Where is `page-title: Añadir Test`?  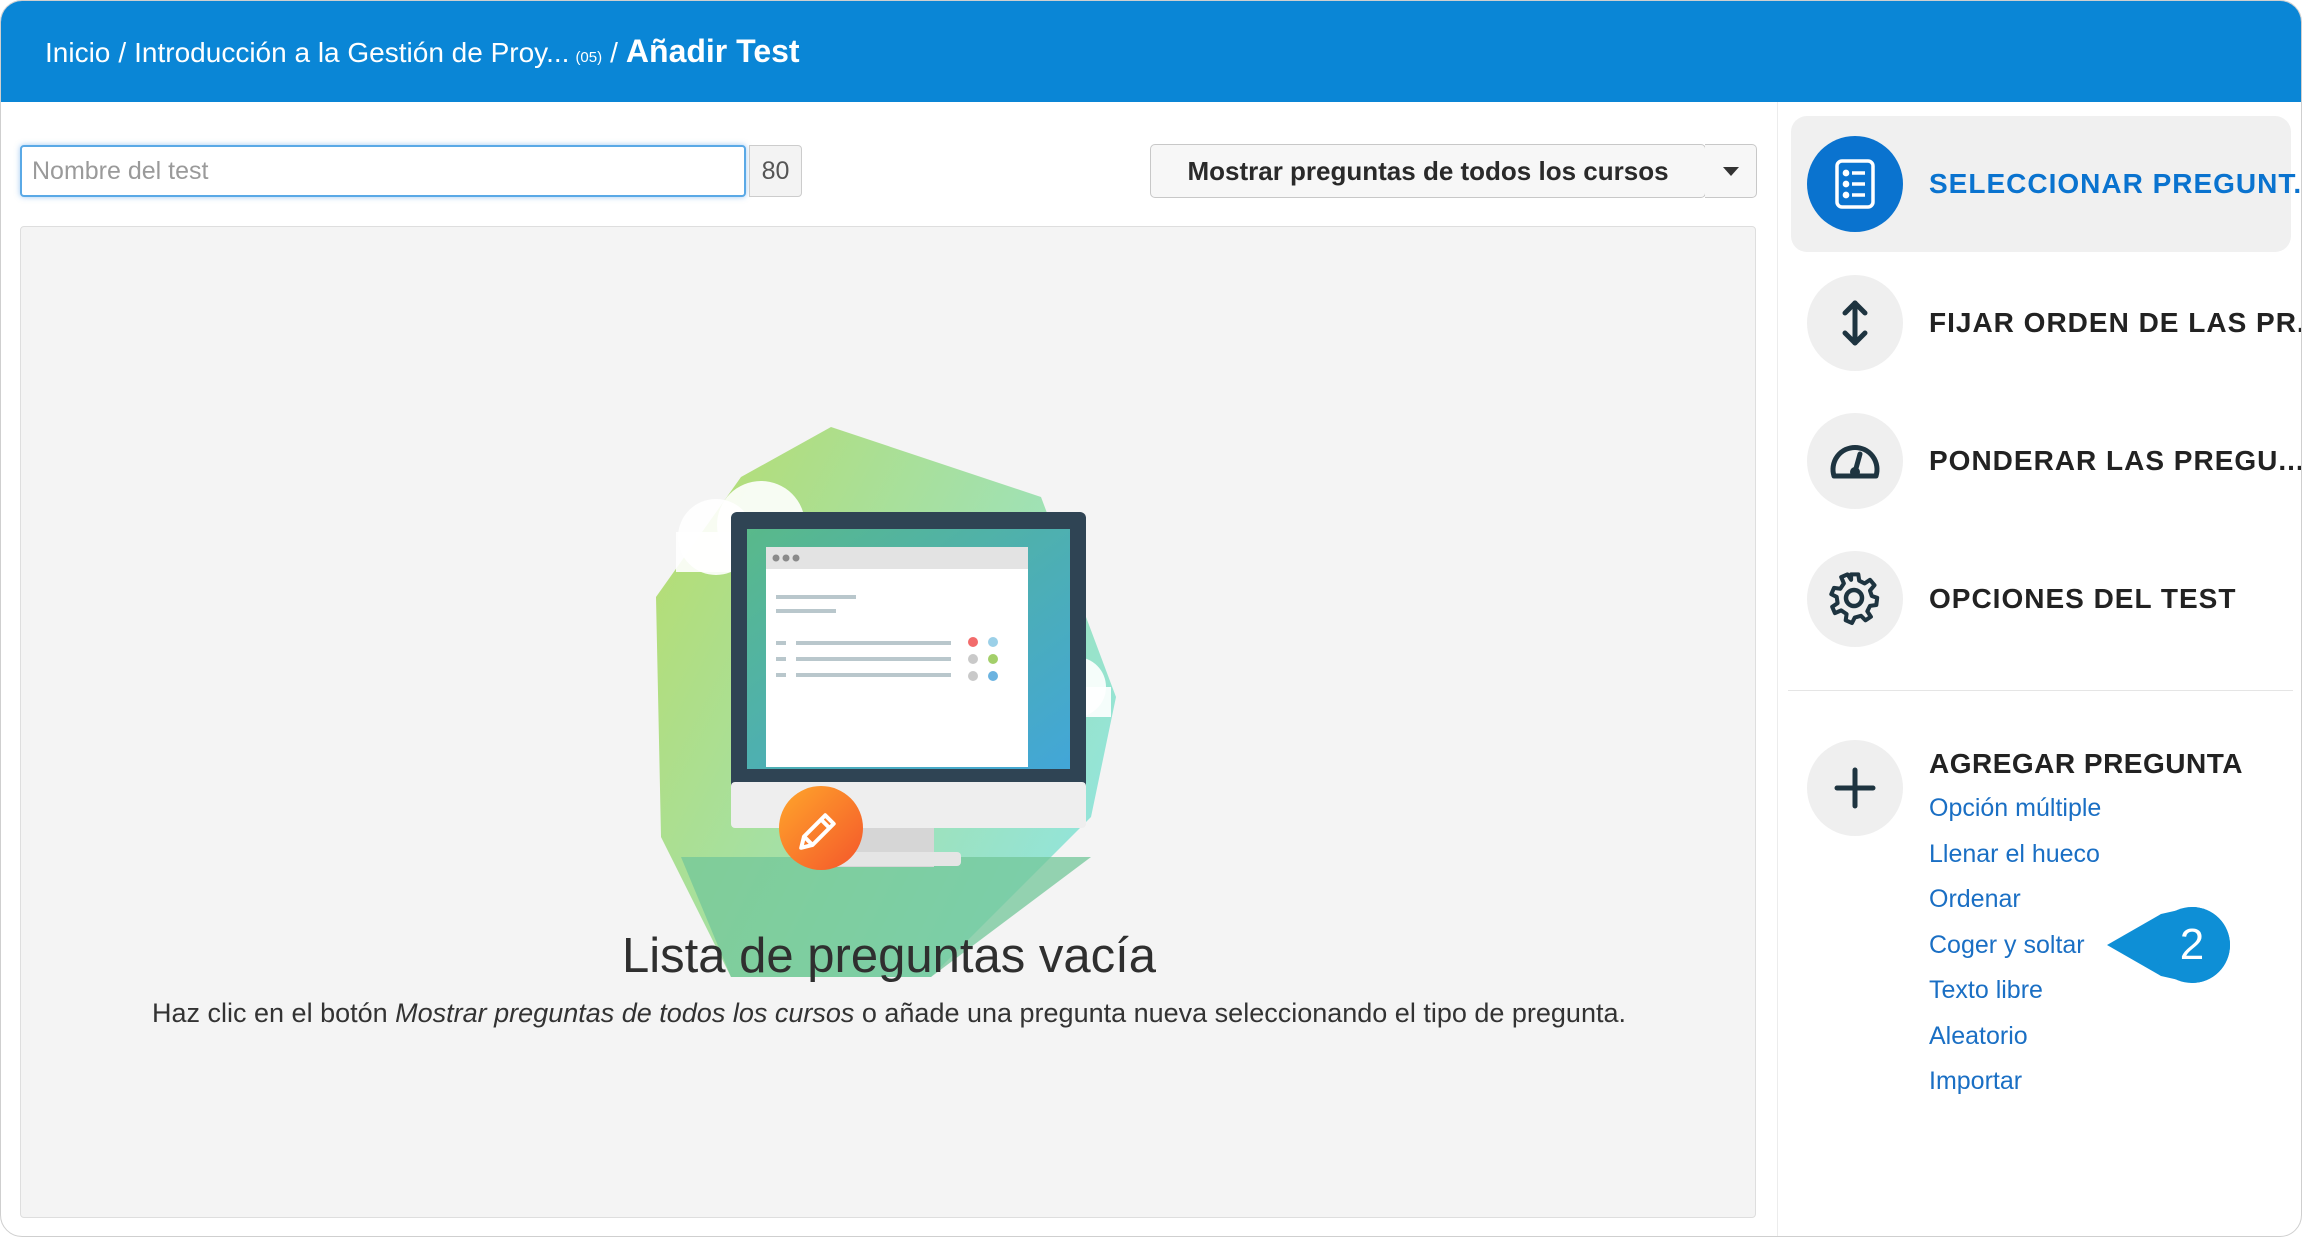
page-title: Añadir Test is located at coordinates (712, 51).